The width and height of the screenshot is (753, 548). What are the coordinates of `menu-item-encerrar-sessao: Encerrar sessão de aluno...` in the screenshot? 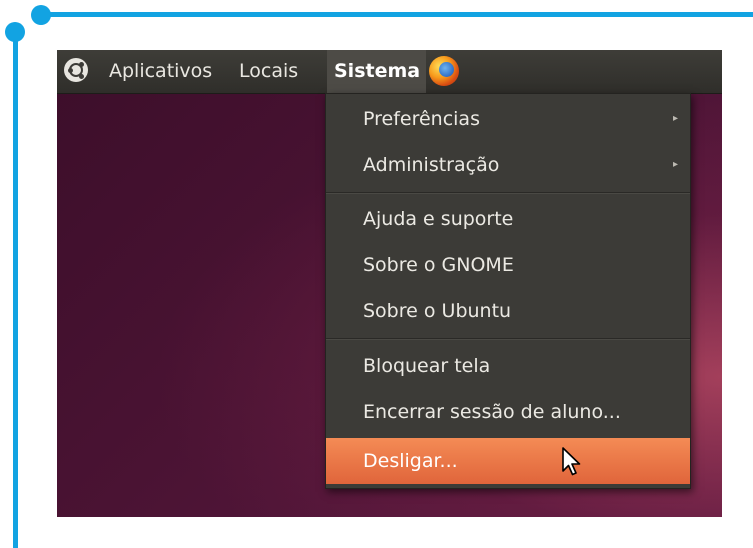 It's located at (508, 412).